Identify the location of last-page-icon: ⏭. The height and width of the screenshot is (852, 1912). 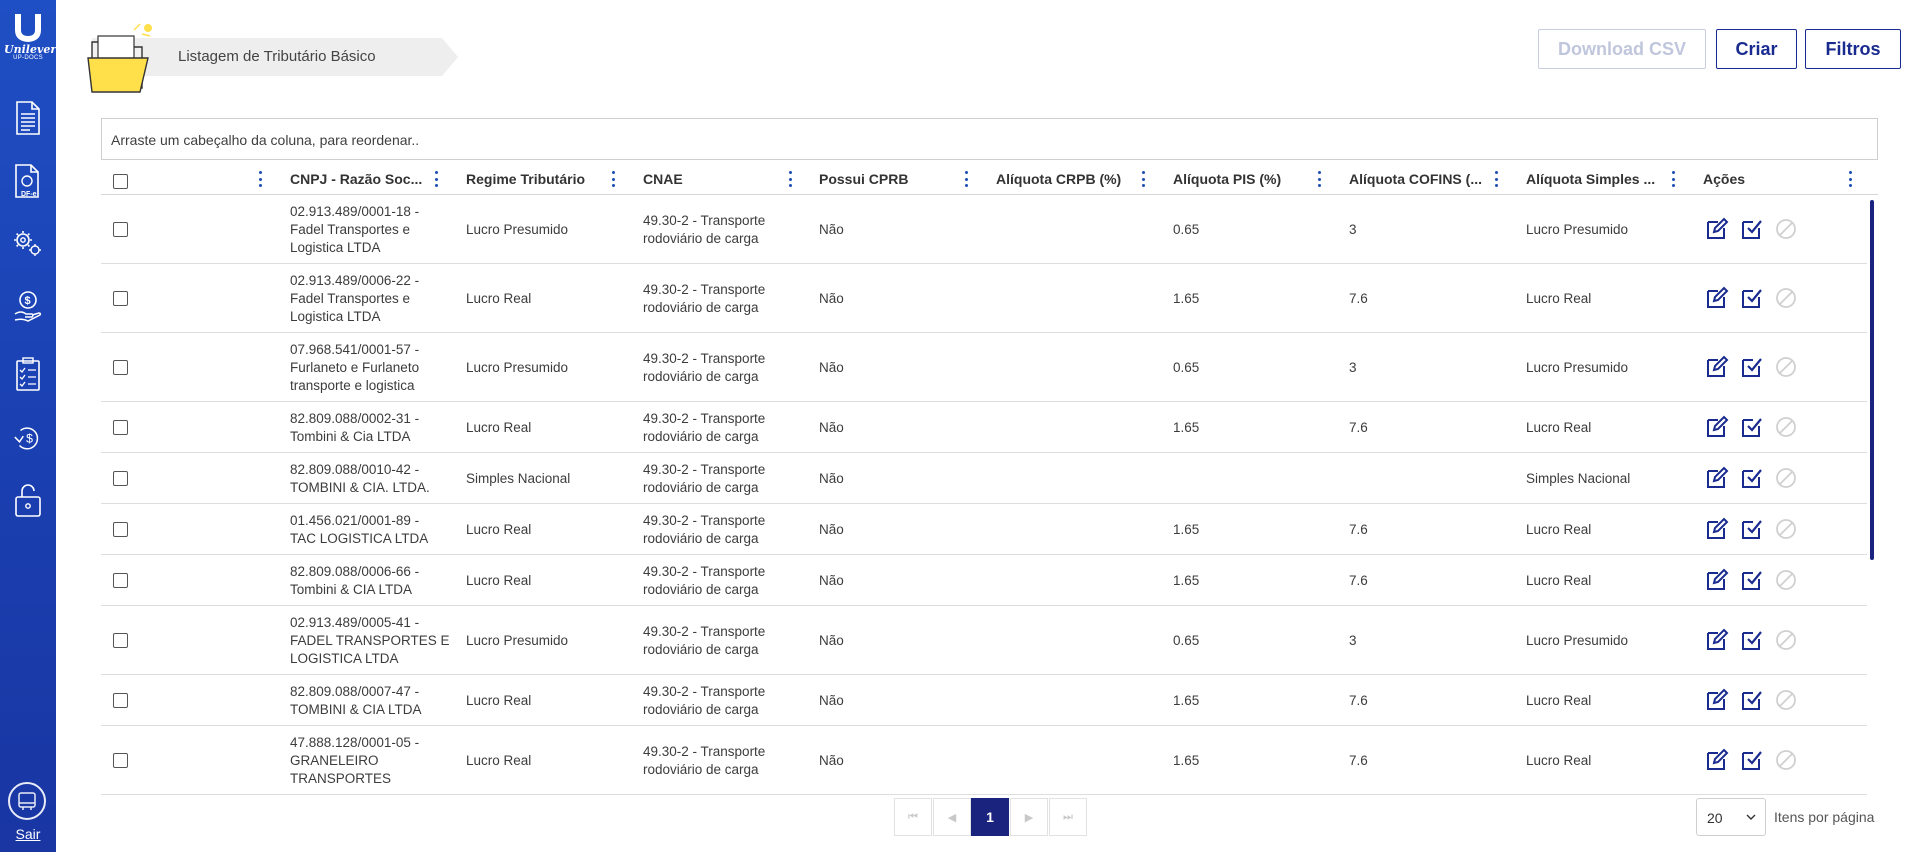
(1068, 817).